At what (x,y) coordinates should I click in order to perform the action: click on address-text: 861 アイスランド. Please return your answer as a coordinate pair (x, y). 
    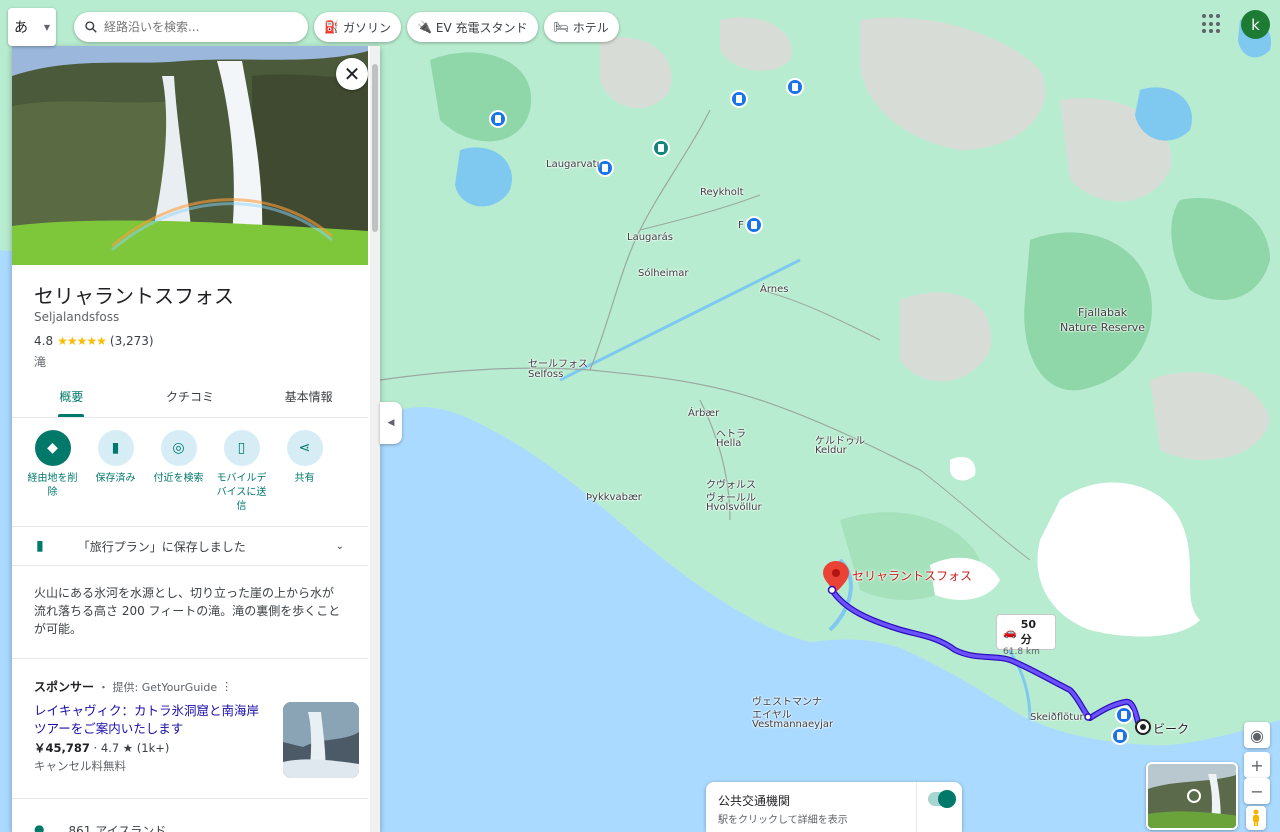
    Looking at the image, I should click on (117, 828).